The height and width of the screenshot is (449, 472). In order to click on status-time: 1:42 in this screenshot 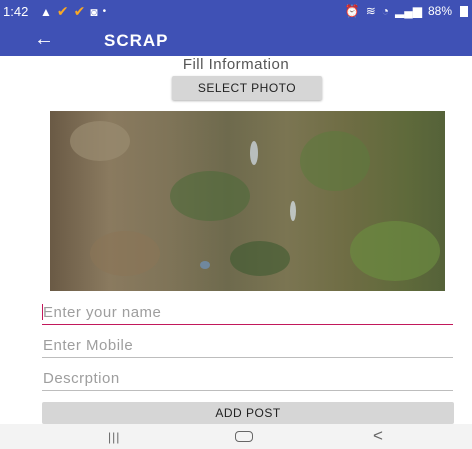, I will do `click(16, 11)`.